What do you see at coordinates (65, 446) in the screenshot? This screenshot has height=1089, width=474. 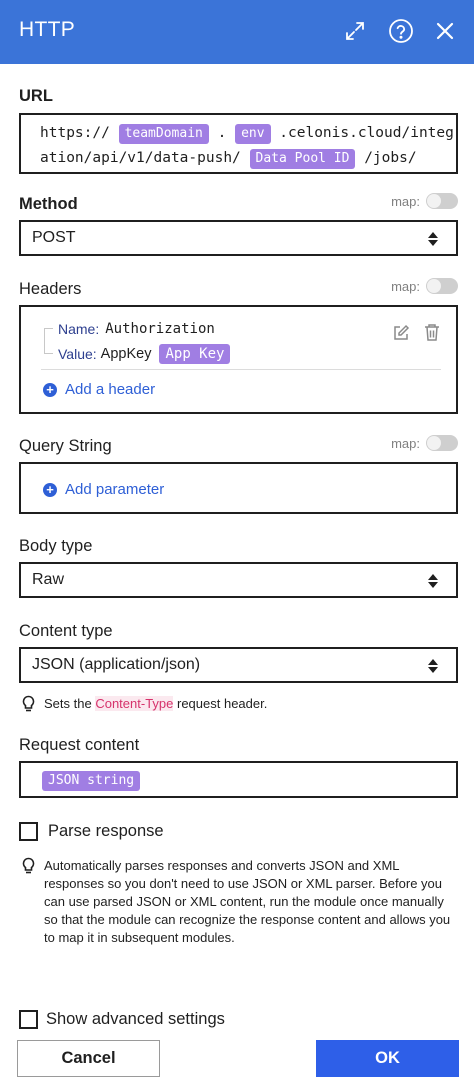 I see `query-string-label: Query String` at bounding box center [65, 446].